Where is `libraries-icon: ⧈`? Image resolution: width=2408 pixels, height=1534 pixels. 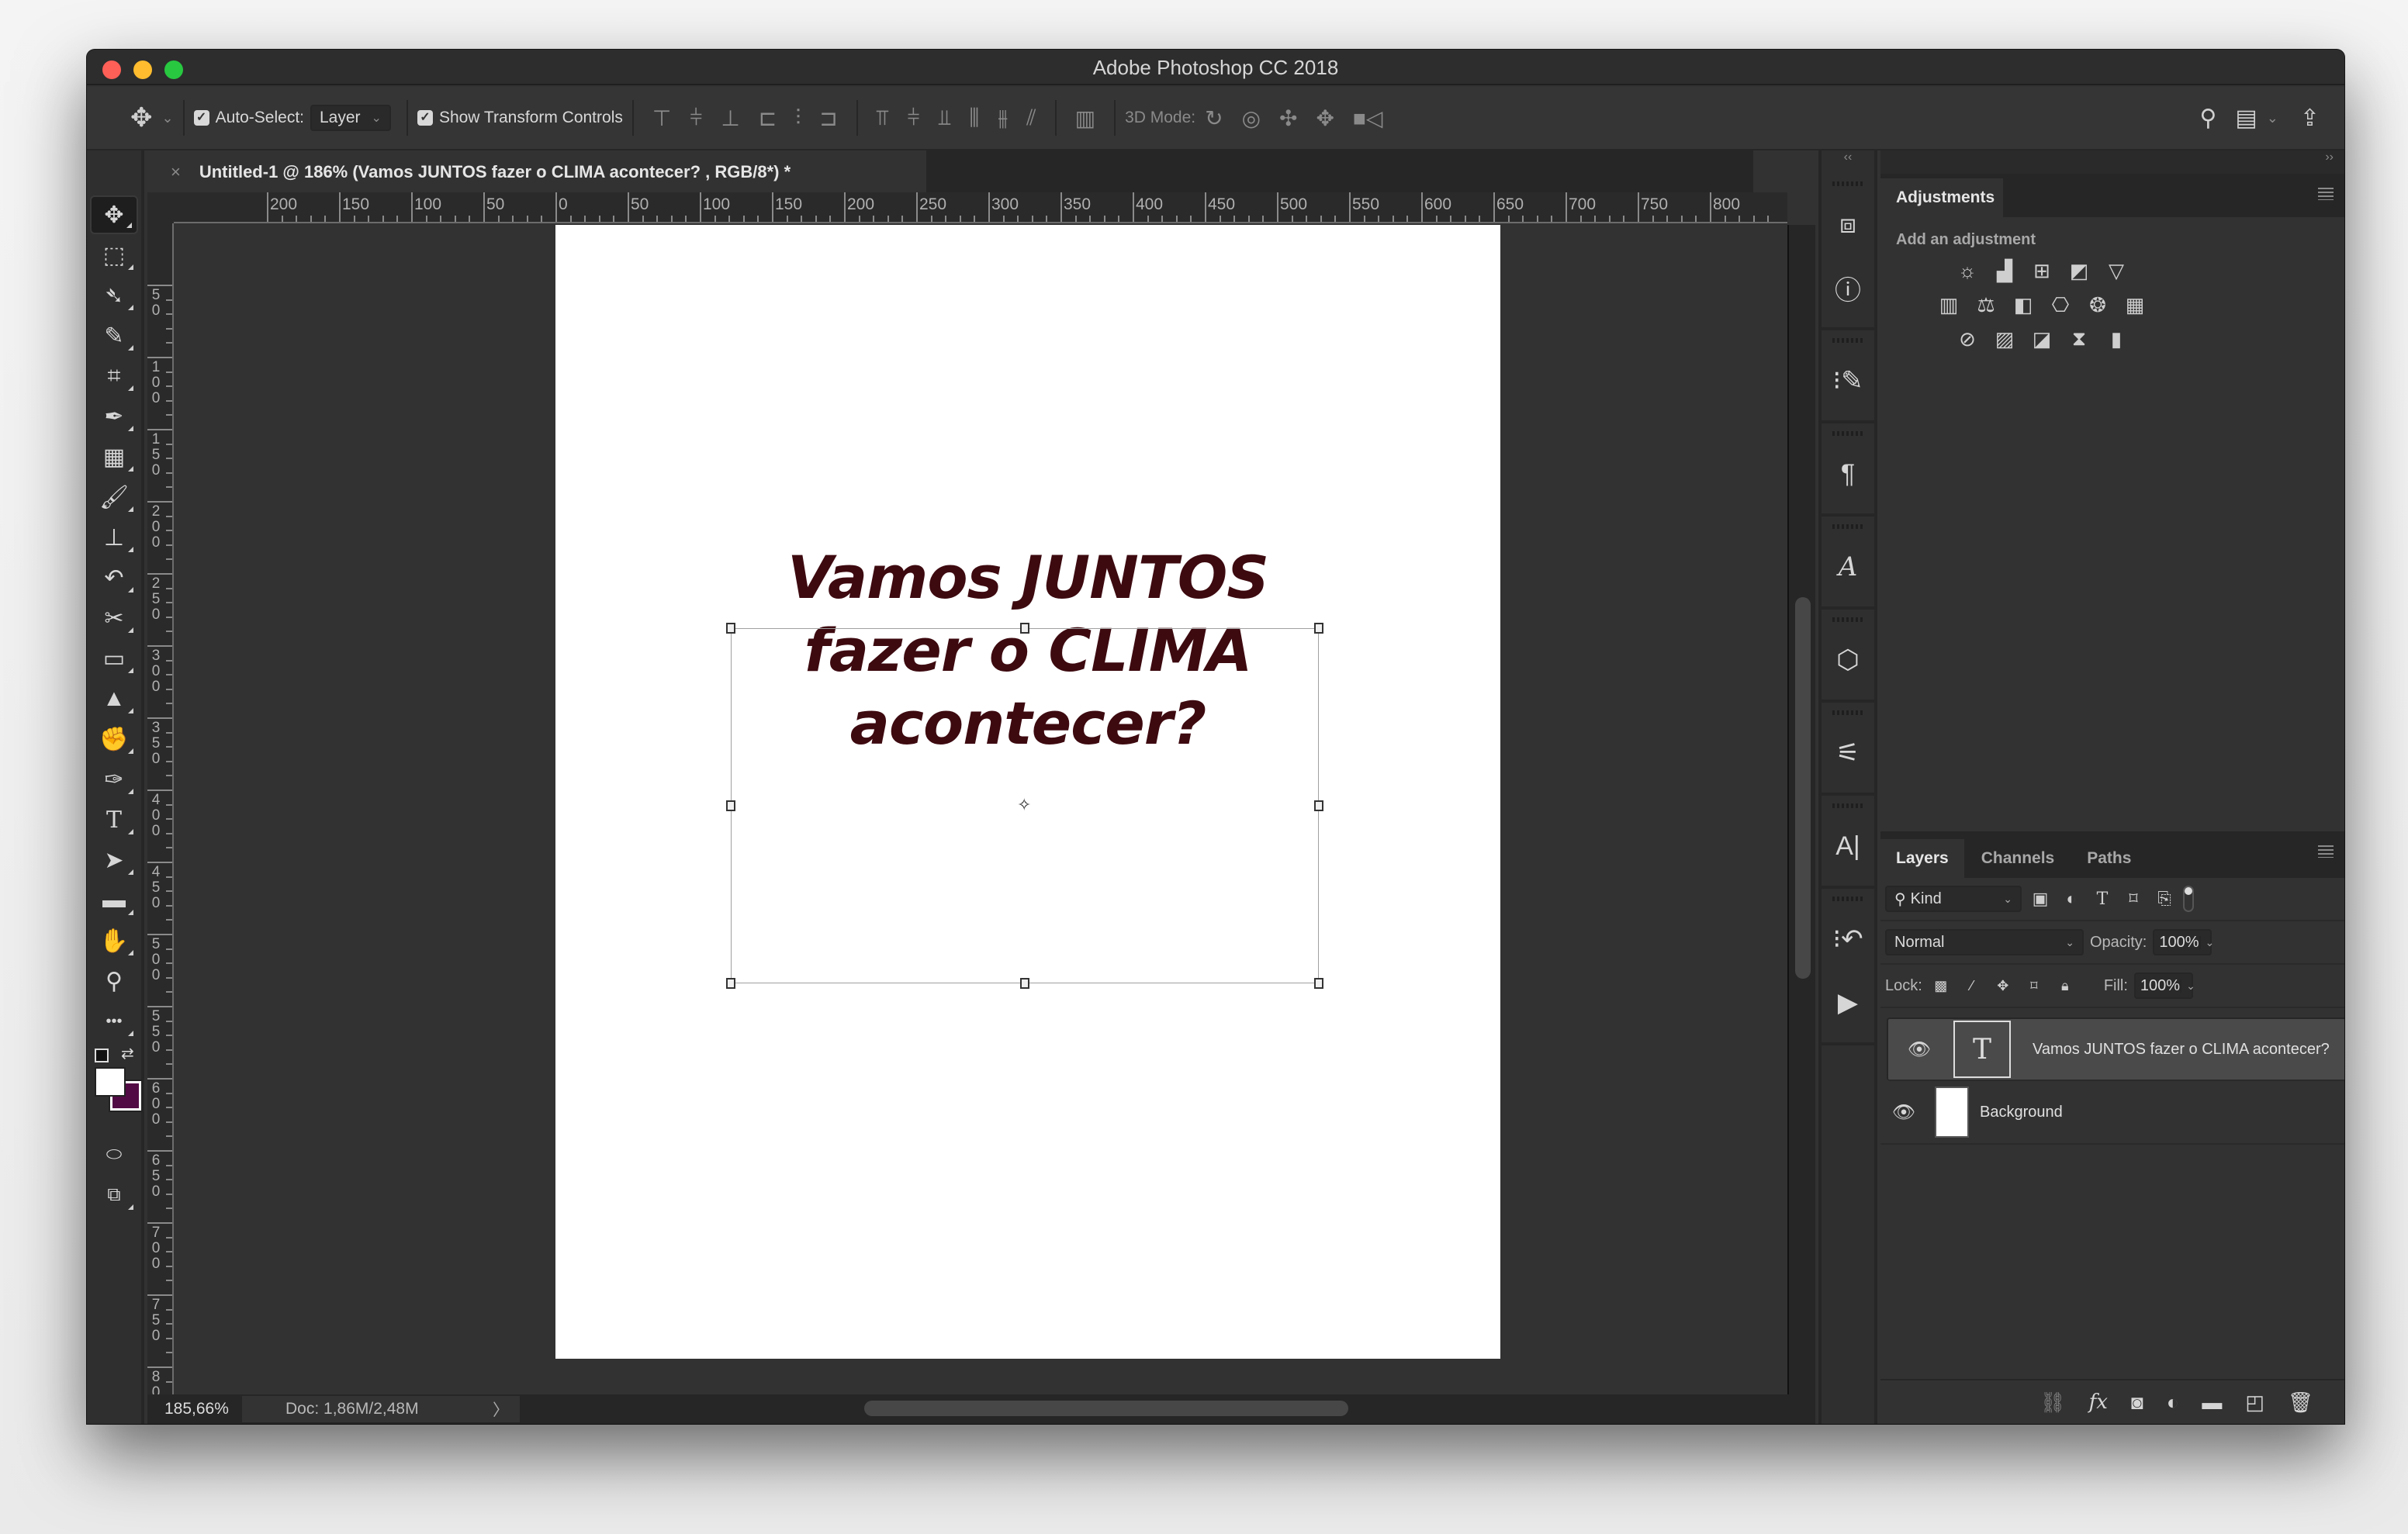 libraries-icon: ⧈ is located at coordinates (1848, 224).